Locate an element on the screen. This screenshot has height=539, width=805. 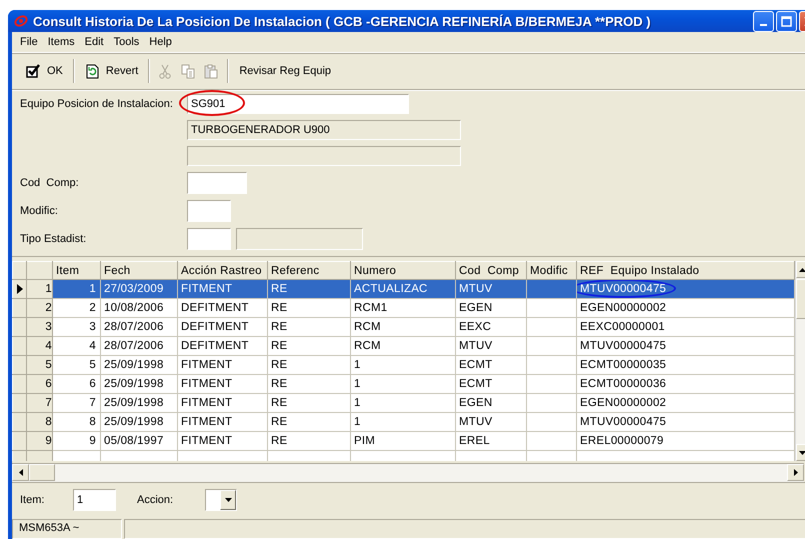
row-number: 9 is located at coordinates (39, 441).